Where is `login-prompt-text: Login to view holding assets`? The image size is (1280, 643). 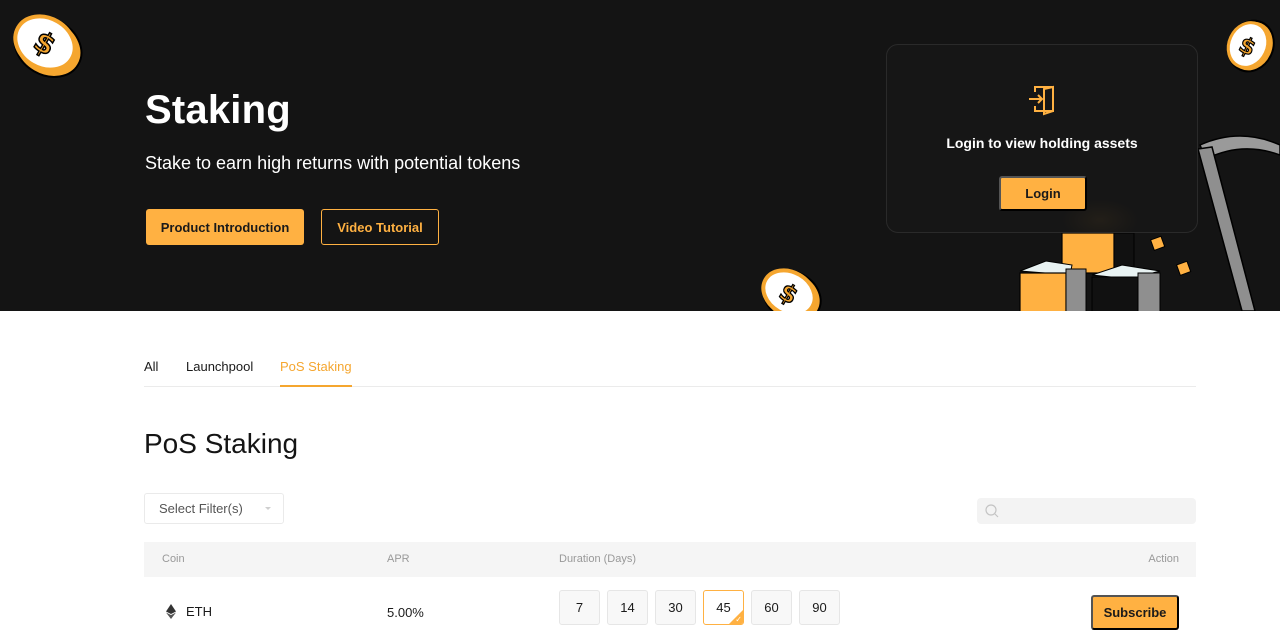 login-prompt-text: Login to view holding assets is located at coordinates (1042, 143).